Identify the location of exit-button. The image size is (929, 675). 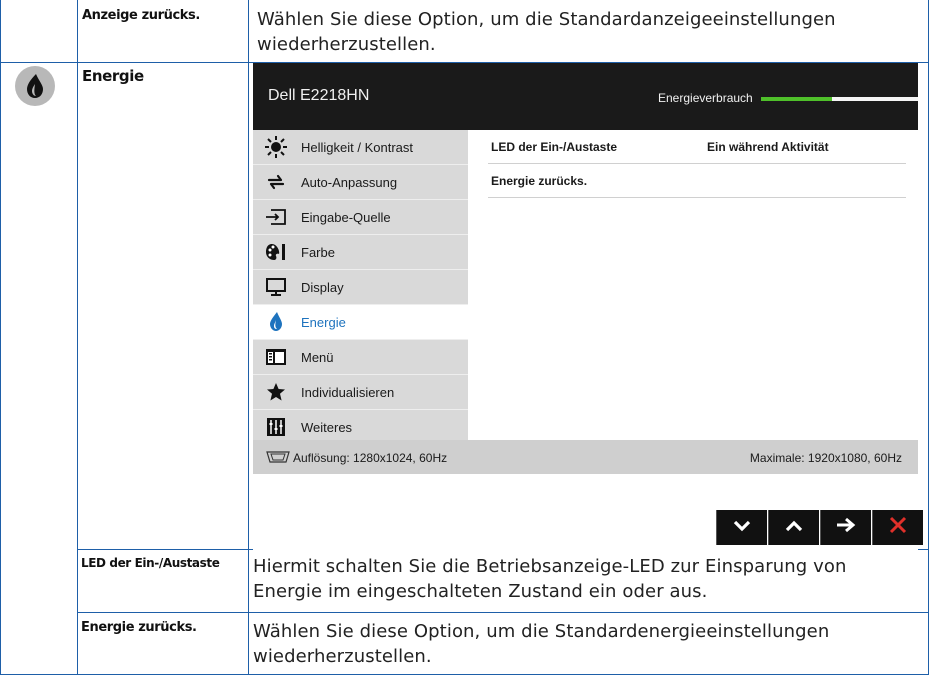
(897, 527).